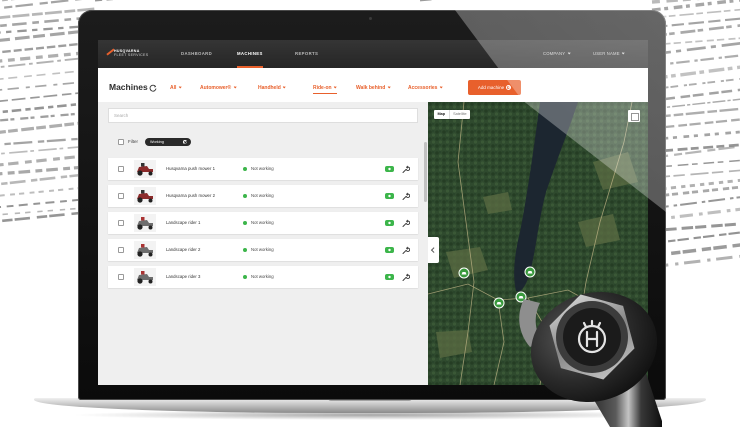 This screenshot has height=427, width=740. Describe the element at coordinates (133, 141) in the screenshot. I see `filter-label: Filter` at that location.